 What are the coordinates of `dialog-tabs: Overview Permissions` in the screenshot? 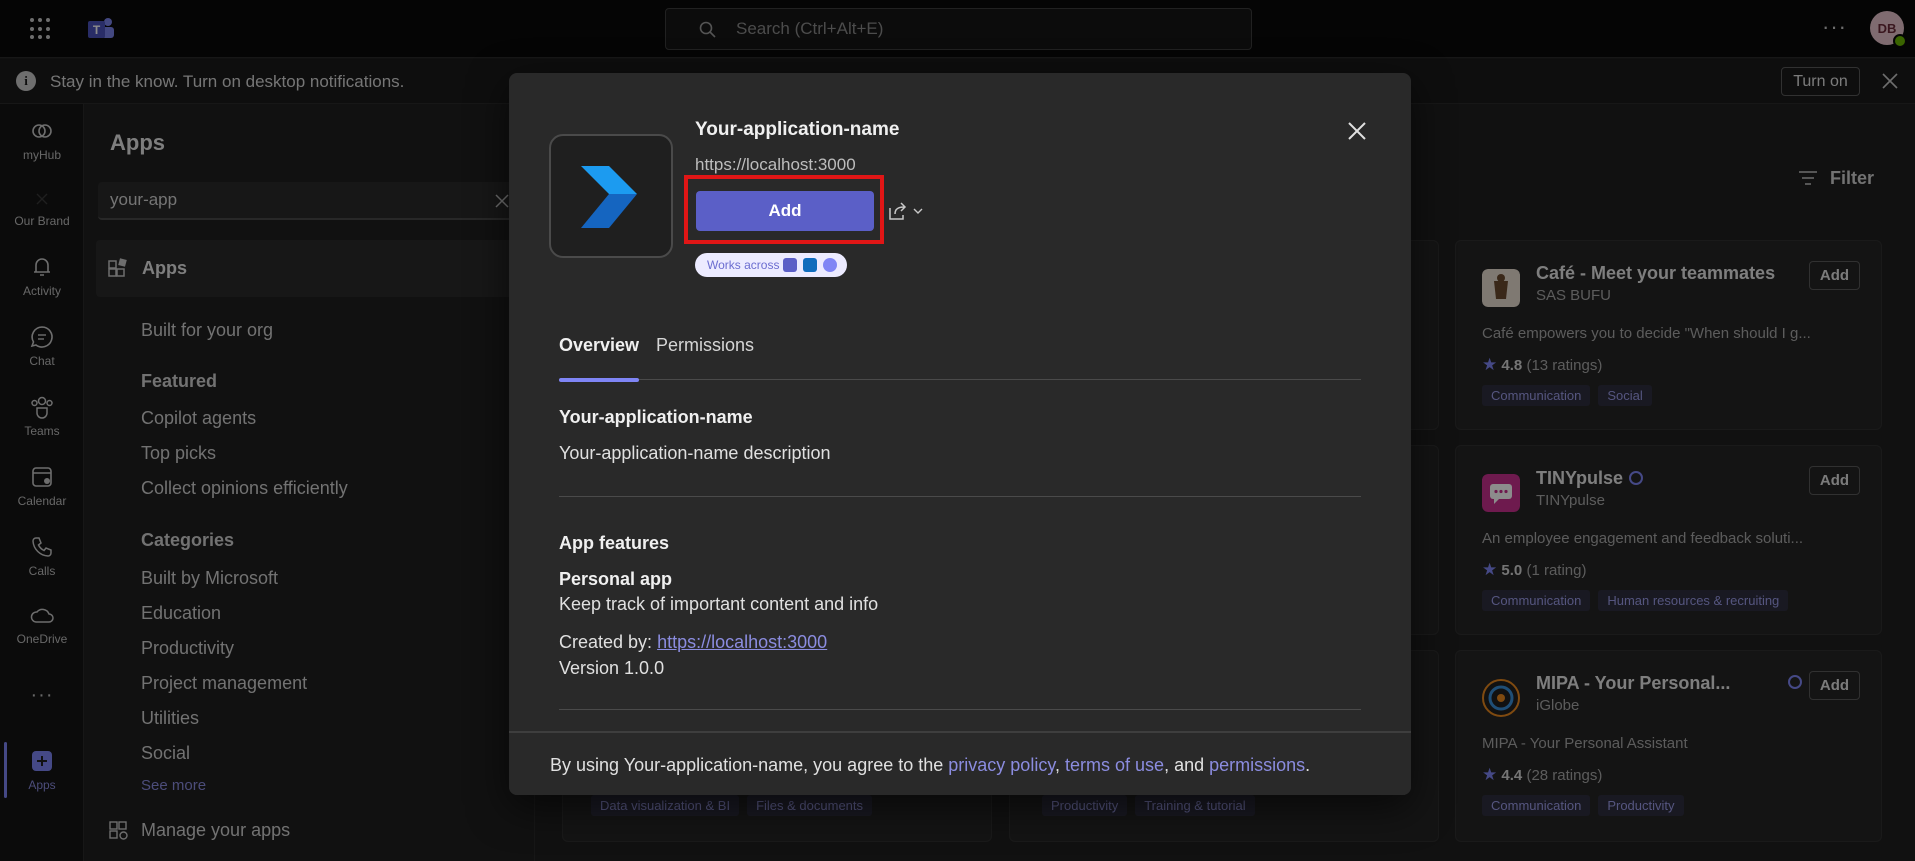 It's located at (960, 358).